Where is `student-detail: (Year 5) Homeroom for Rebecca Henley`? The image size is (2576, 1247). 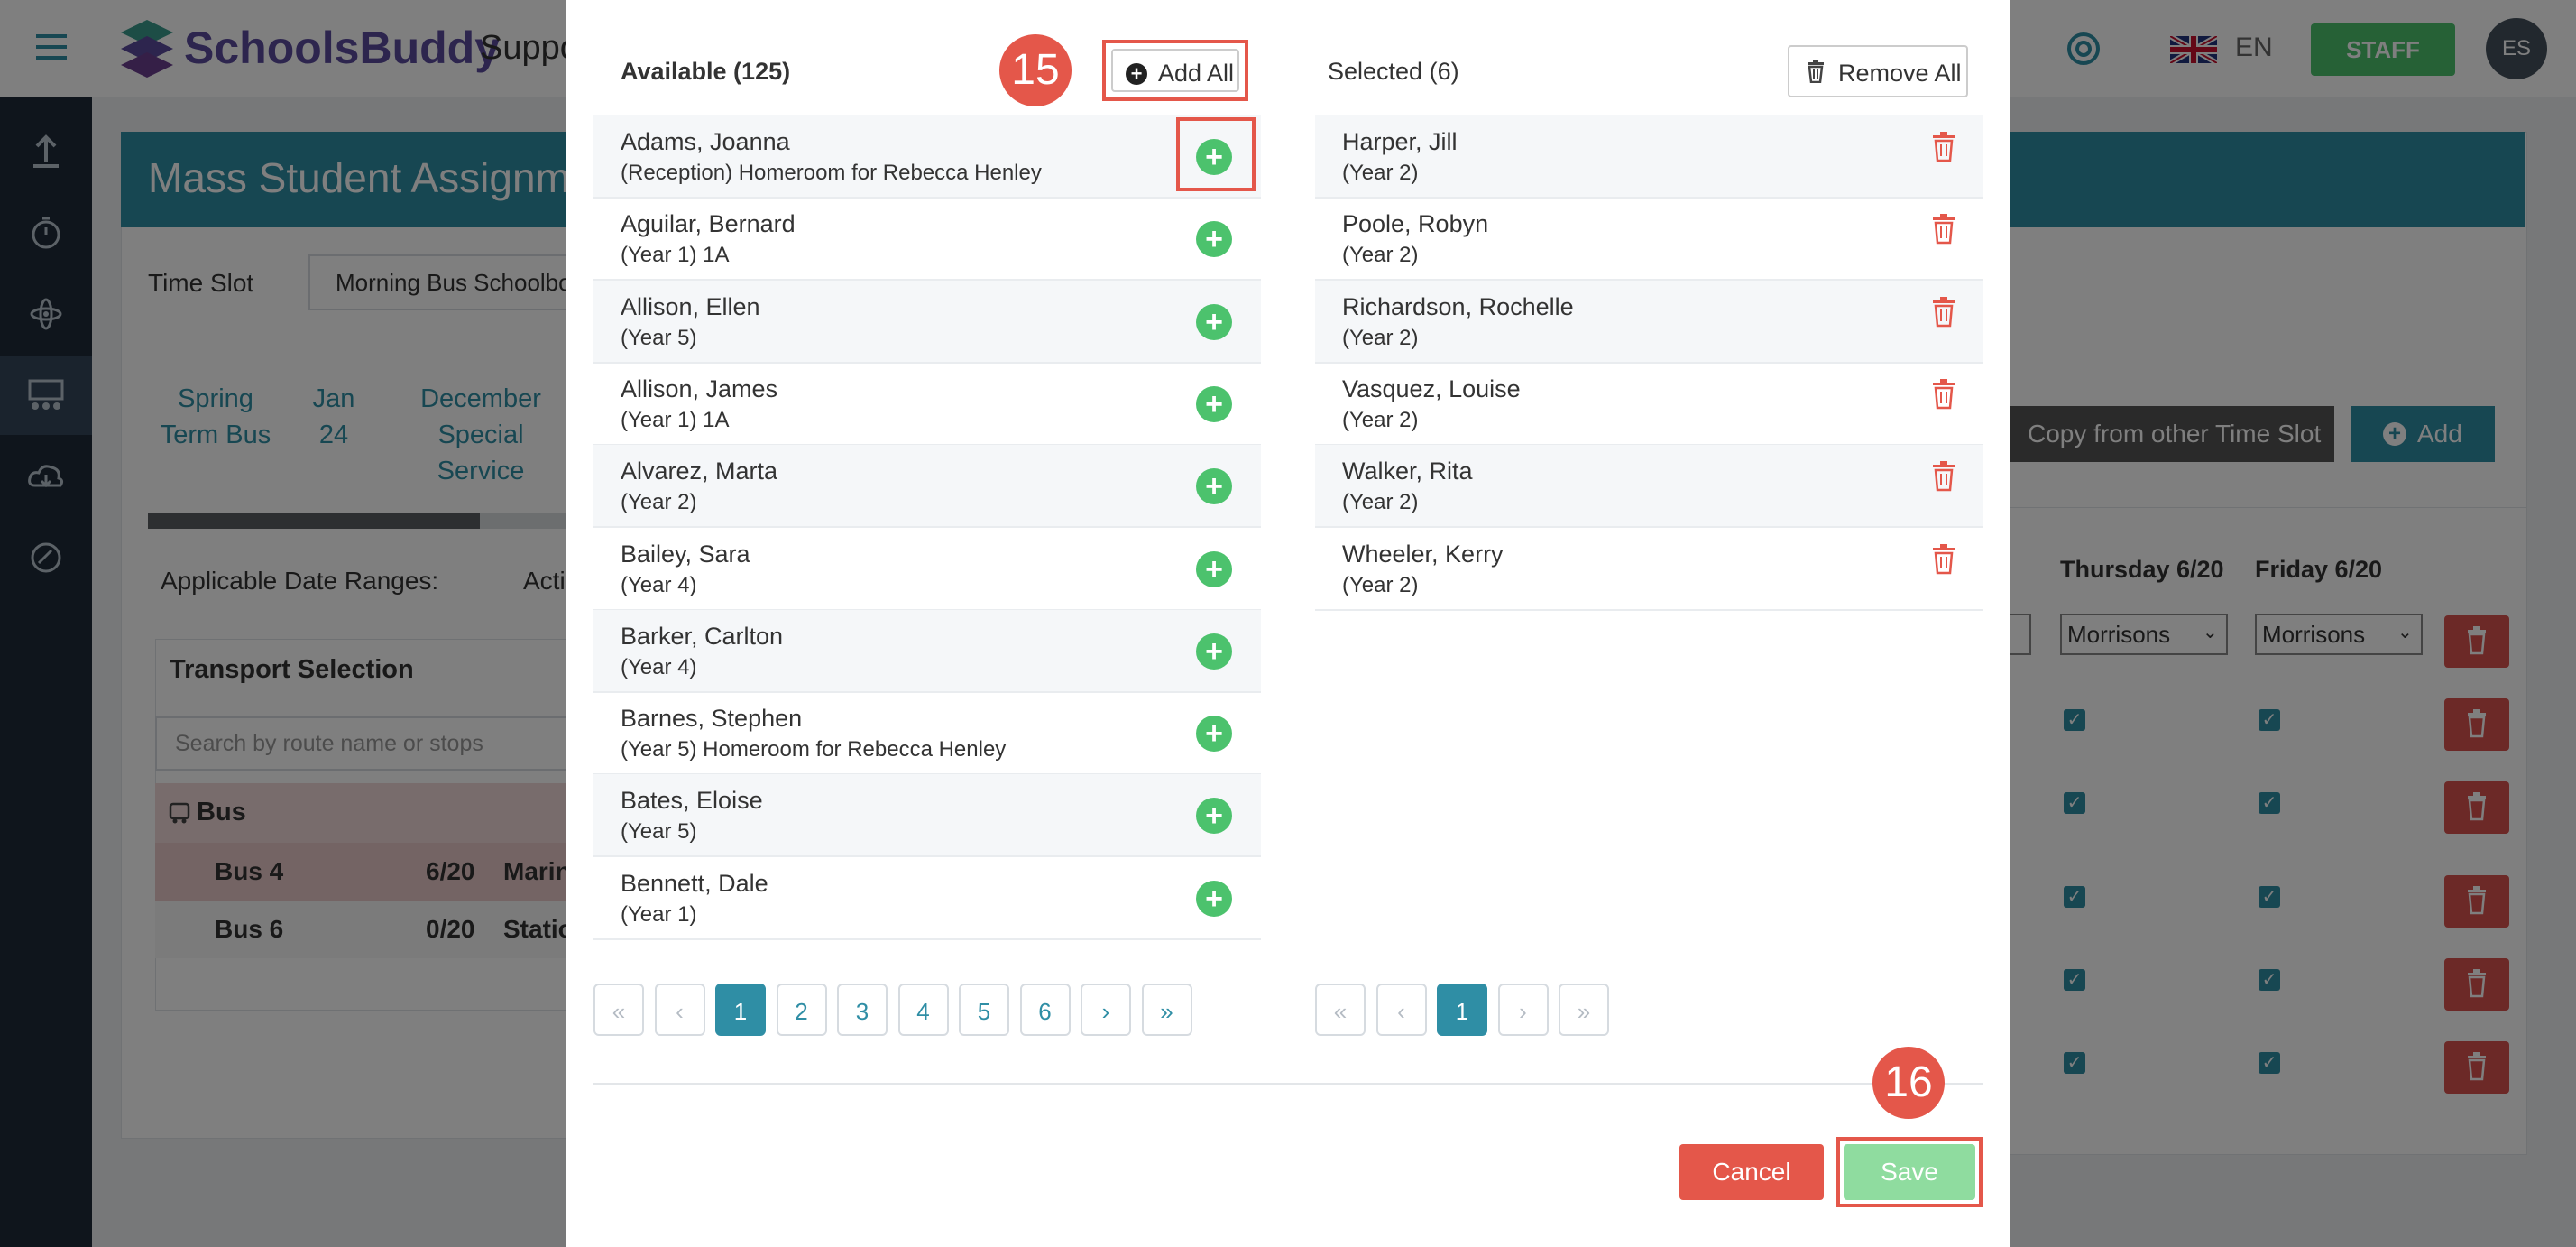
student-detail: (Year 5) Homeroom for Rebecca Henley is located at coordinates (814, 749).